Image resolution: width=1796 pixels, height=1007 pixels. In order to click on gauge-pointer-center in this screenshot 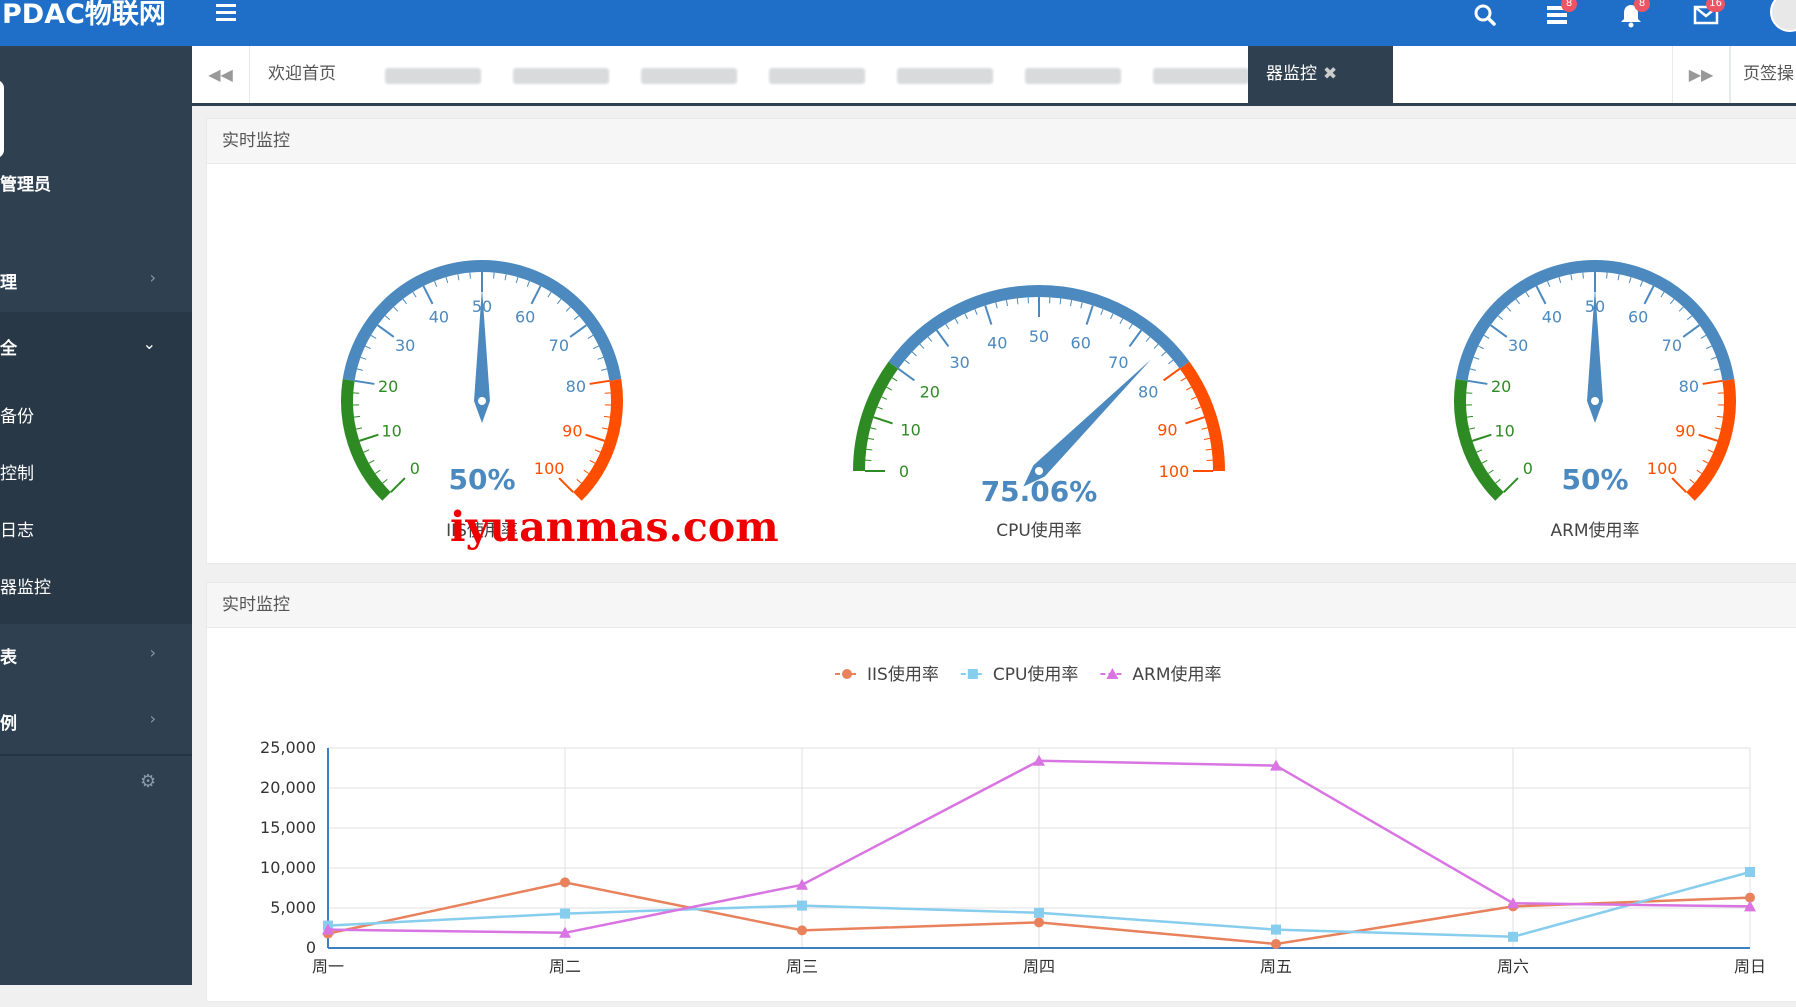, I will do `click(1595, 401)`.